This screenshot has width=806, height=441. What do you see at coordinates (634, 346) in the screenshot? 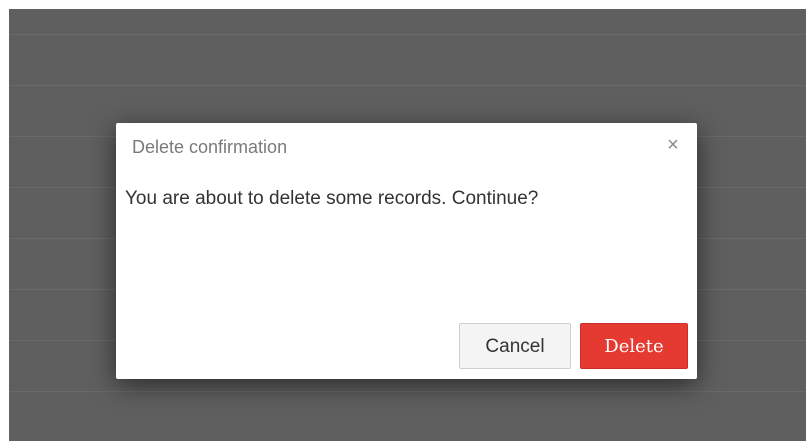
I see `delete-button: Delete` at bounding box center [634, 346].